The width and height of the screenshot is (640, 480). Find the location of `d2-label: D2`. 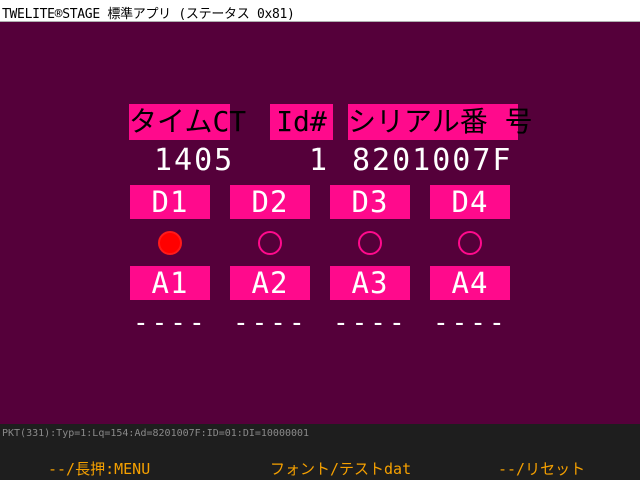

d2-label: D2 is located at coordinates (270, 202).